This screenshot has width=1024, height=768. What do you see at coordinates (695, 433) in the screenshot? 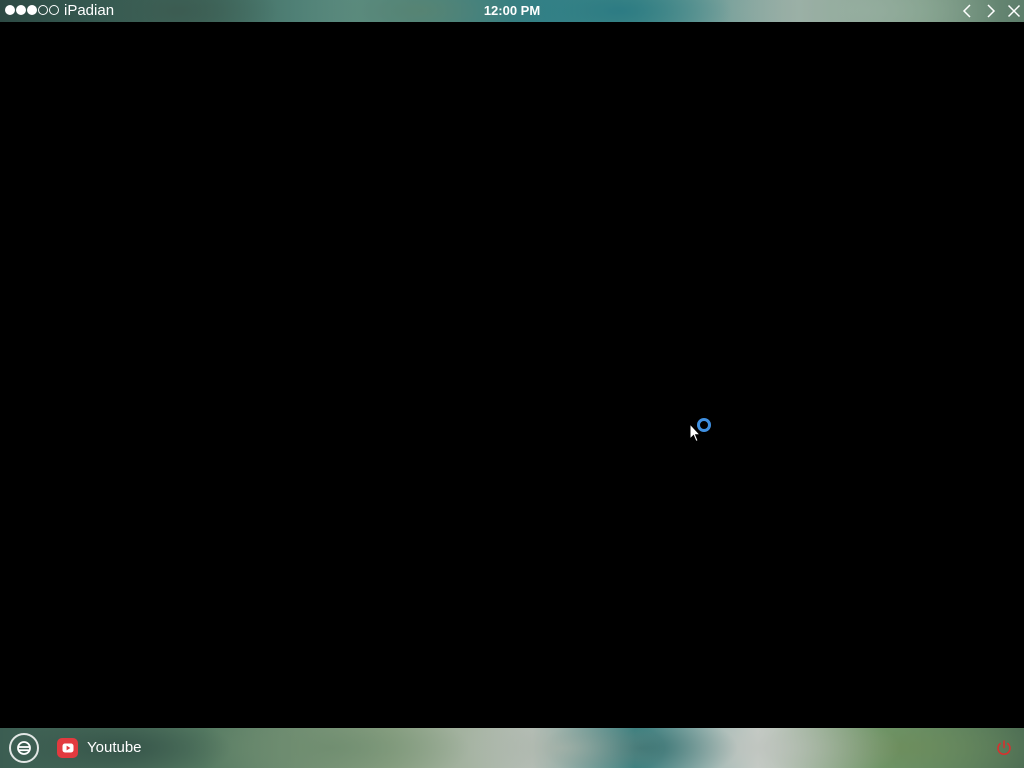
I see `mouse-cursor-icon` at bounding box center [695, 433].